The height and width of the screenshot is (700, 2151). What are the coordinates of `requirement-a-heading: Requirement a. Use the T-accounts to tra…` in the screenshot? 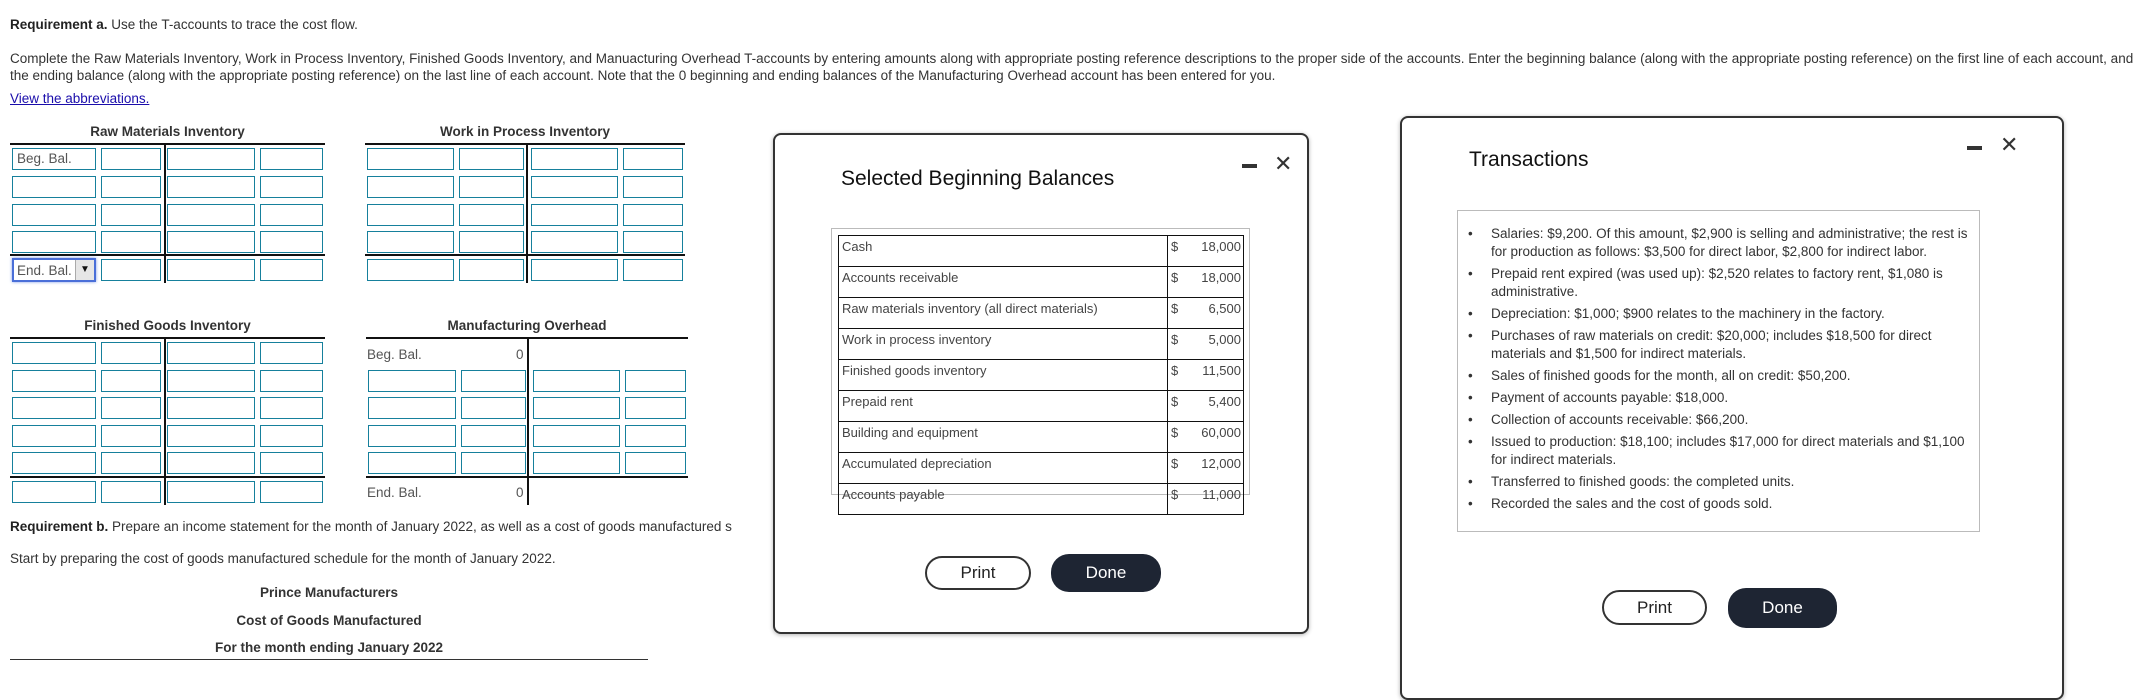 It's located at (184, 24).